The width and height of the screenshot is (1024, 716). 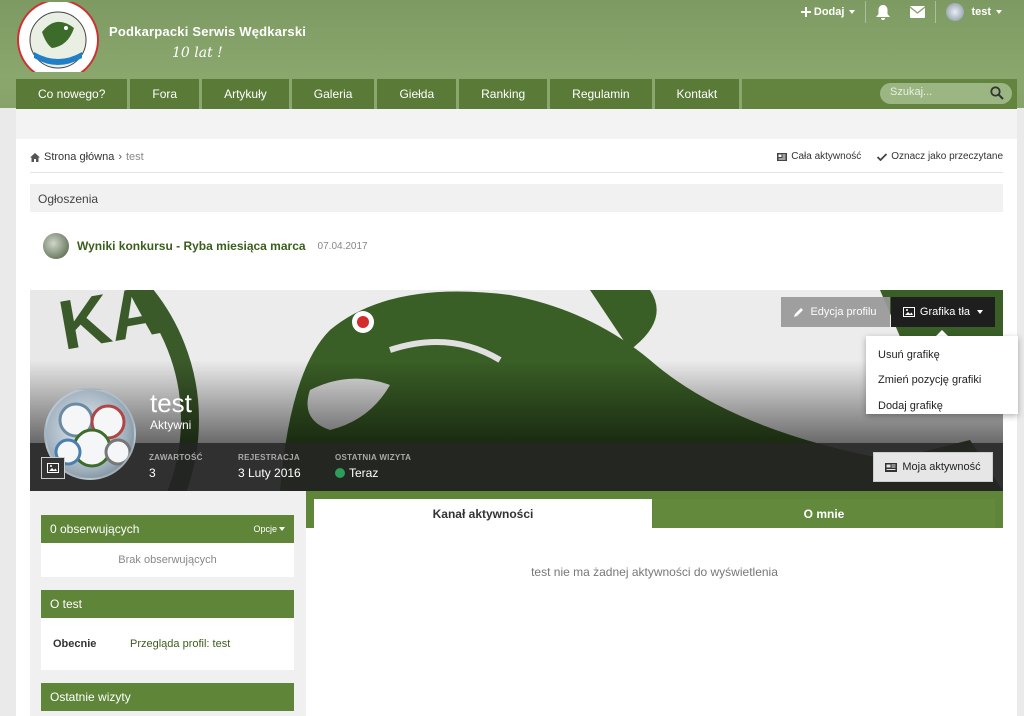 I want to click on my-activity-label: Moja aktywność, so click(x=941, y=467).